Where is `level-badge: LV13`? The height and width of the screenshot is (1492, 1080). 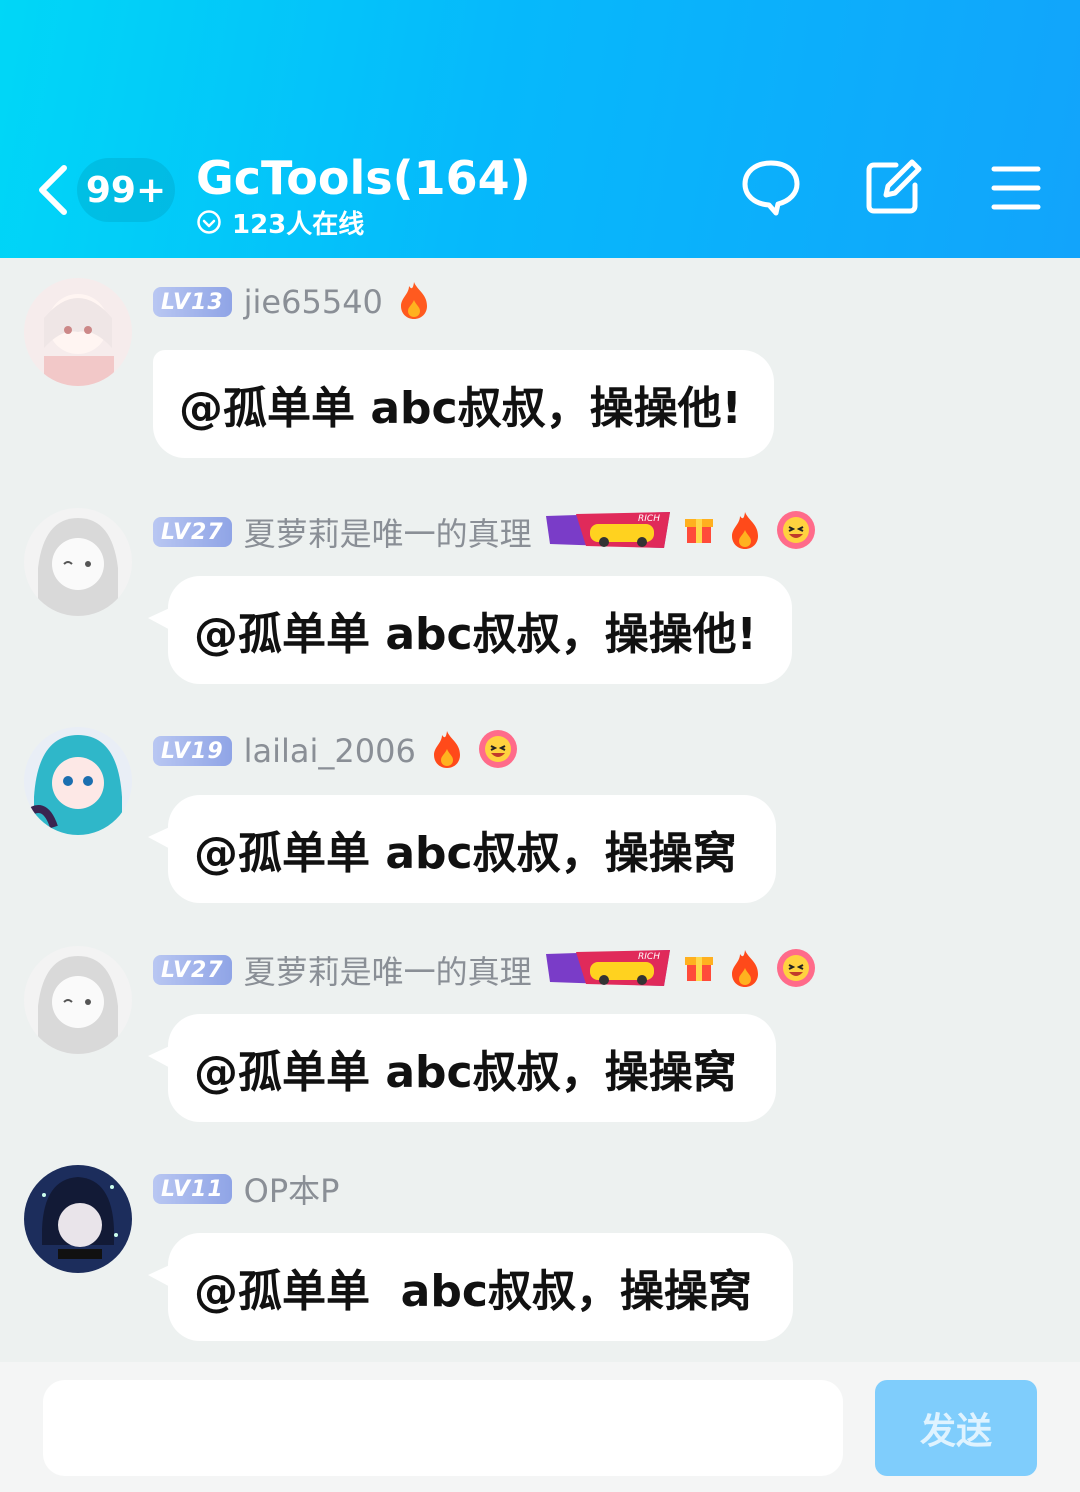 level-badge: LV13 is located at coordinates (192, 302).